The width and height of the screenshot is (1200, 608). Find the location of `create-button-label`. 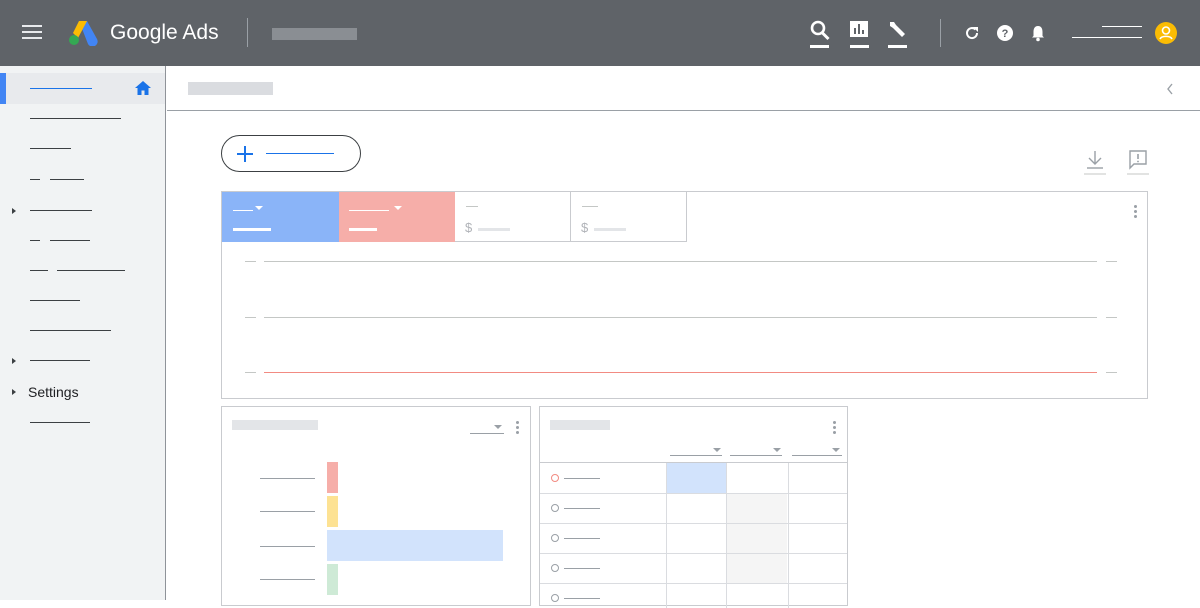

create-button-label is located at coordinates (300, 153).